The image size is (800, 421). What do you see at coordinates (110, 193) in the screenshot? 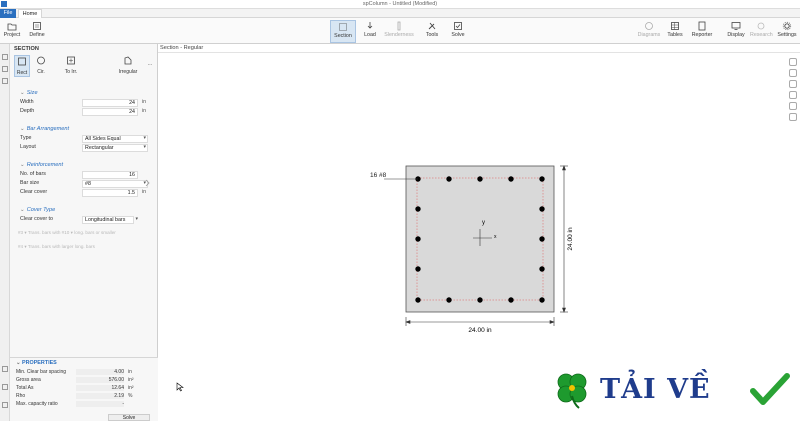
I see `clear-cover-input: 1.5` at bounding box center [110, 193].